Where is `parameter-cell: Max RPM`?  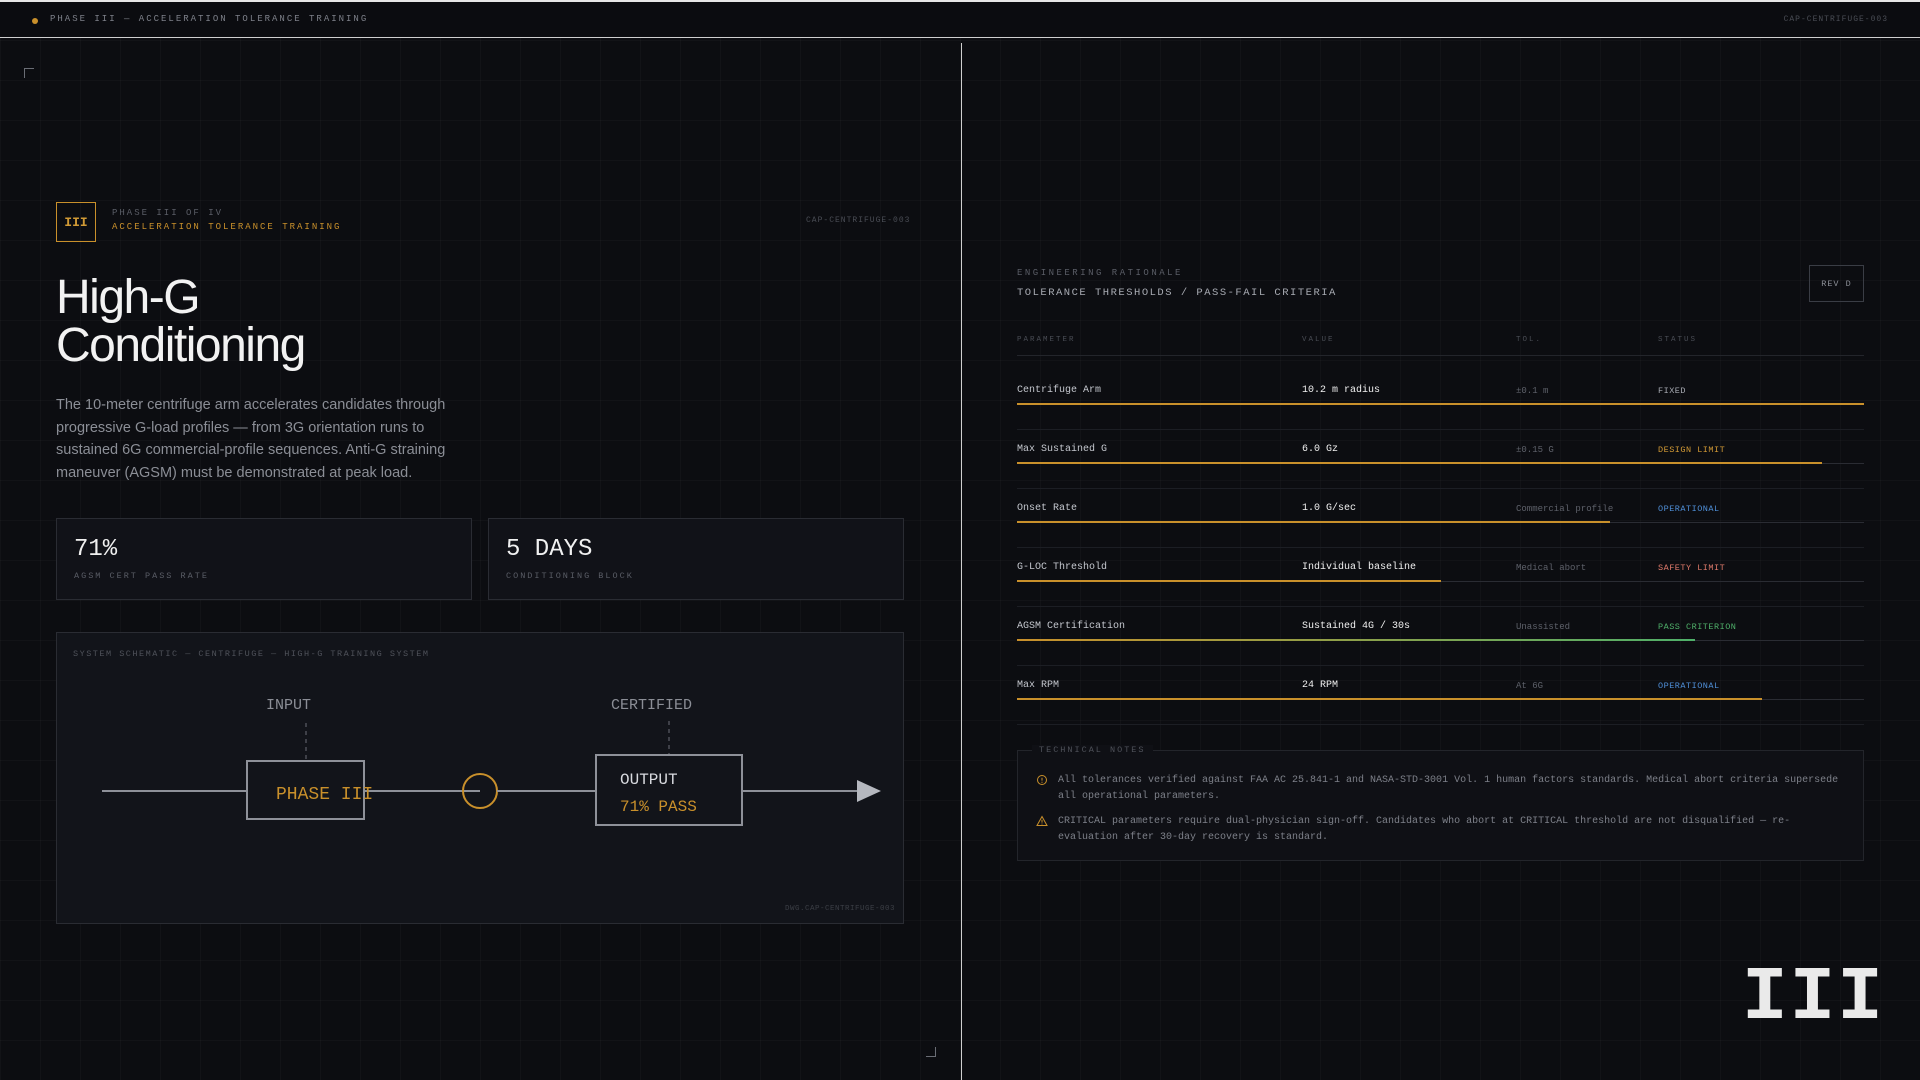
parameter-cell: Max RPM is located at coordinates (1038, 685).